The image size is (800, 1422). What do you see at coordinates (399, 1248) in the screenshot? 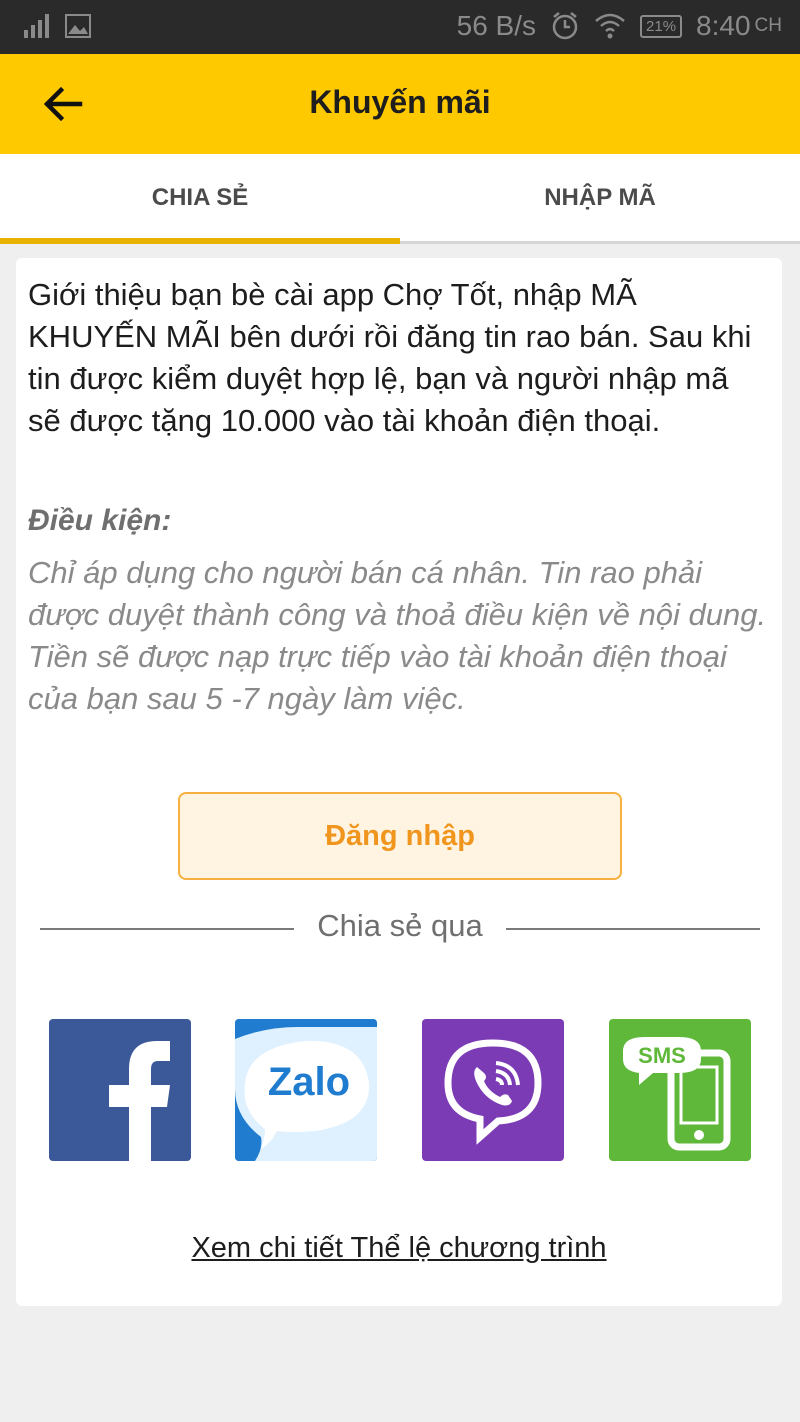
I see `rules-link: Xem chi tiết Thể lệ chương trình` at bounding box center [399, 1248].